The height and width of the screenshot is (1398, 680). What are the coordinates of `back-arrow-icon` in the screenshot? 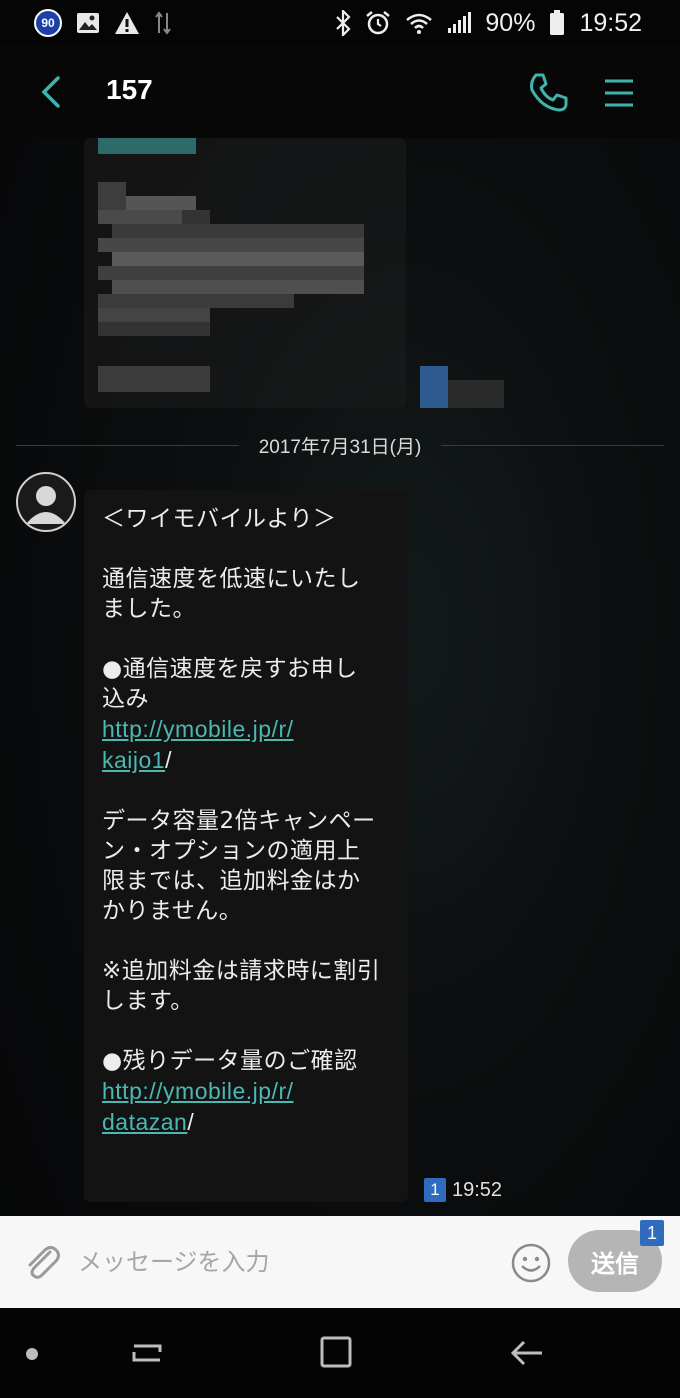 It's located at (50, 92).